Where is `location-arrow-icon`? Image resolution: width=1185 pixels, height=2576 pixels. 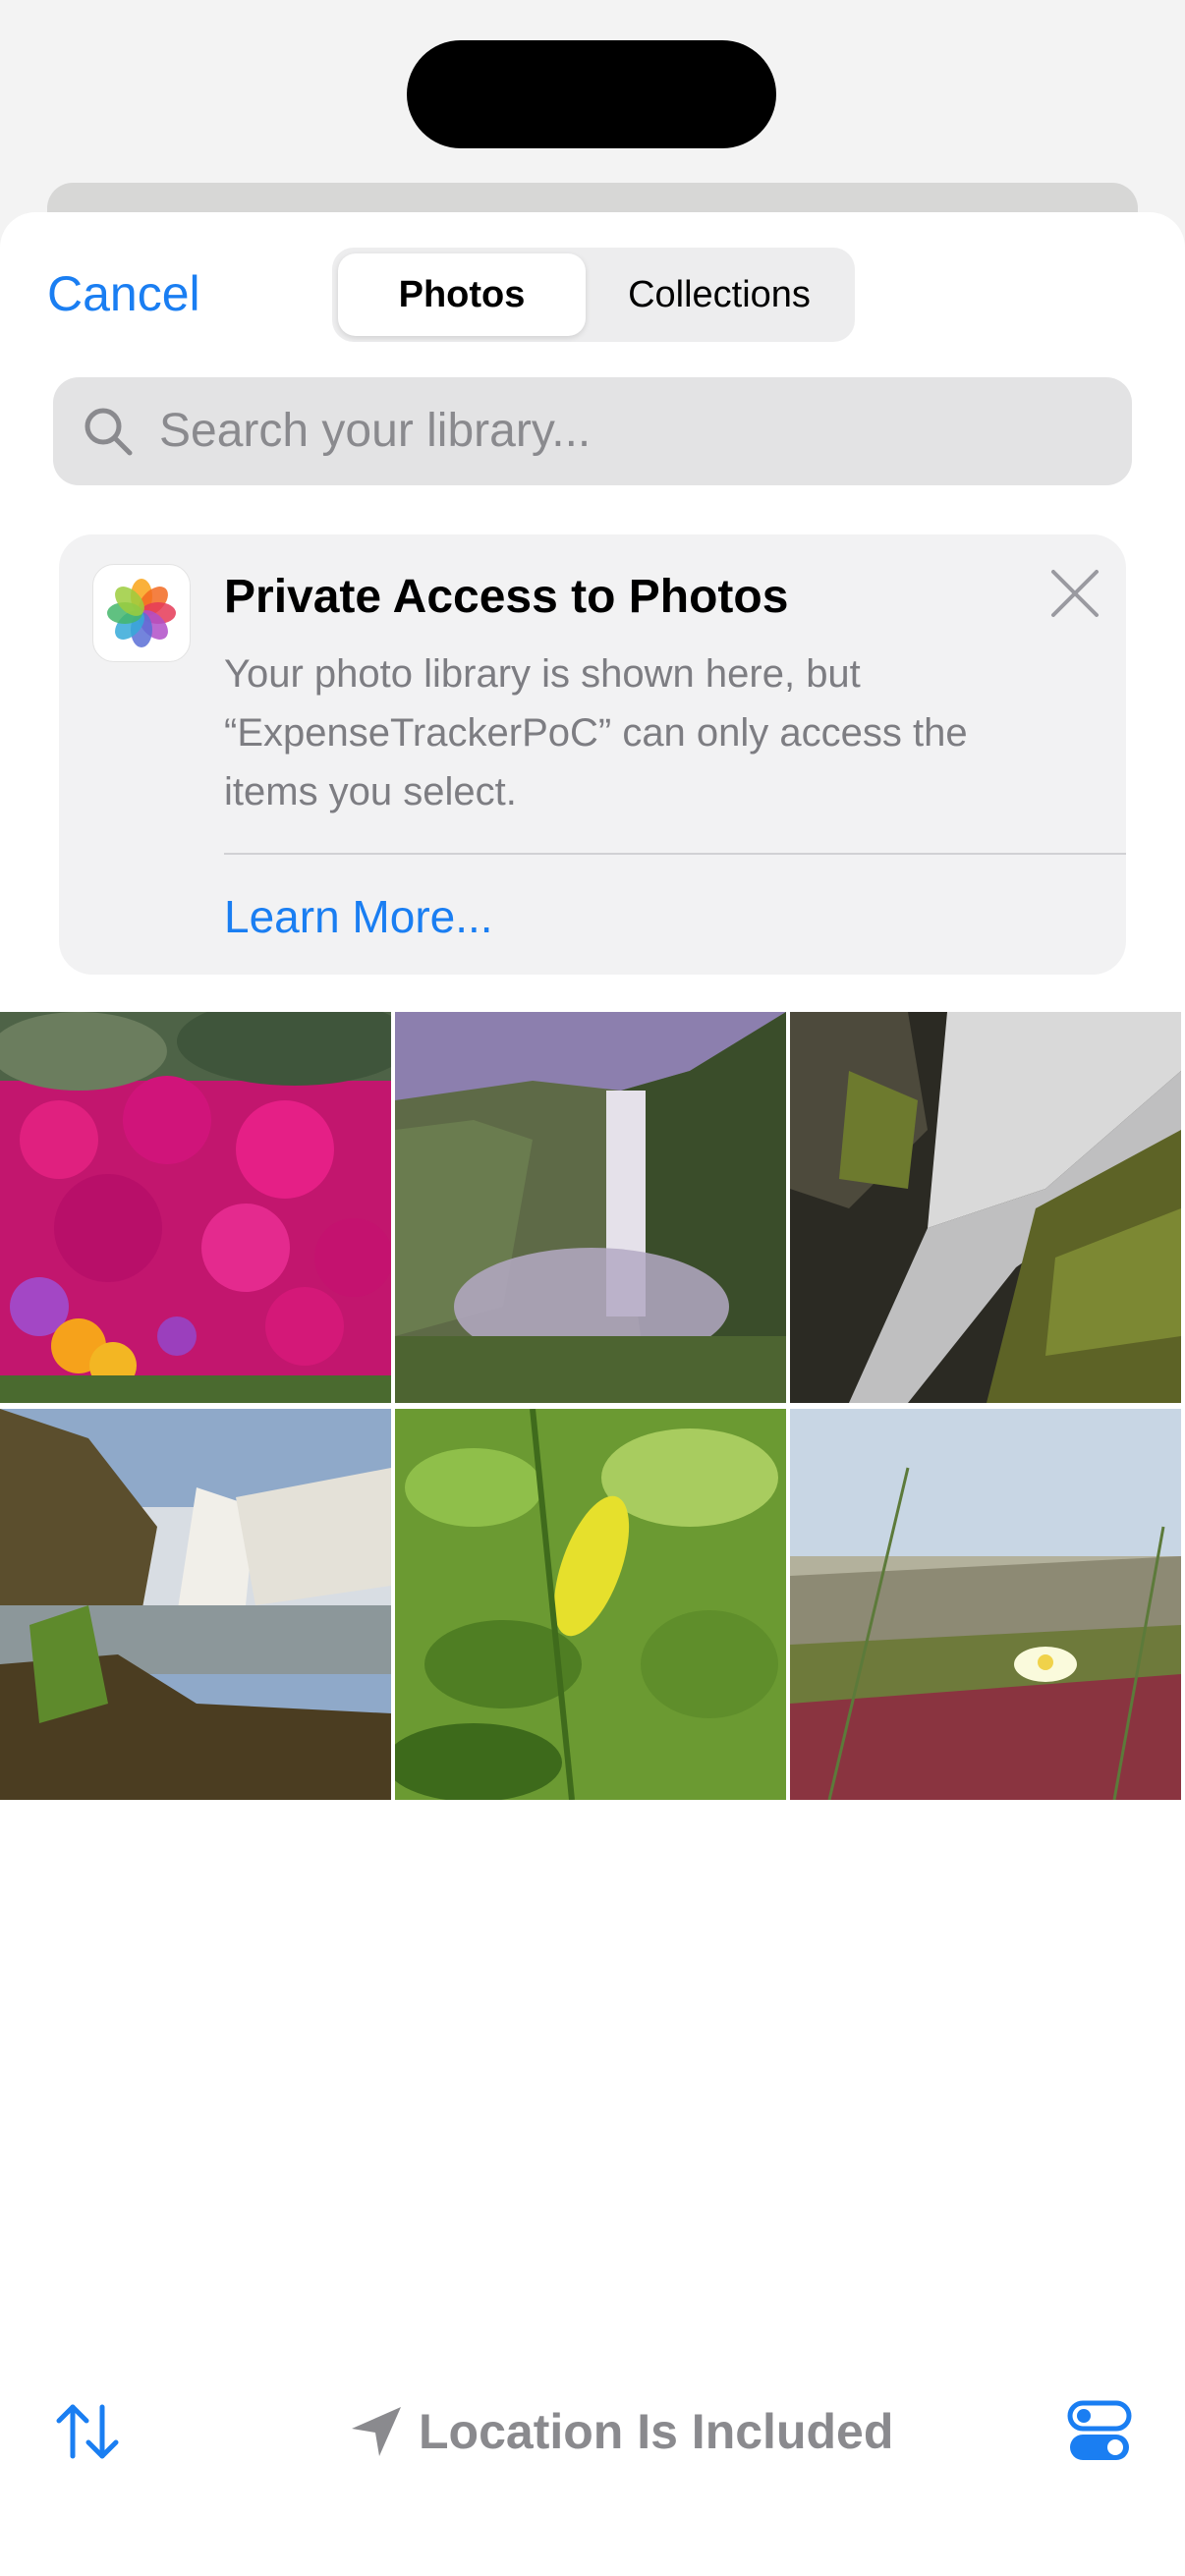
location-arrow-icon is located at coordinates (377, 2431).